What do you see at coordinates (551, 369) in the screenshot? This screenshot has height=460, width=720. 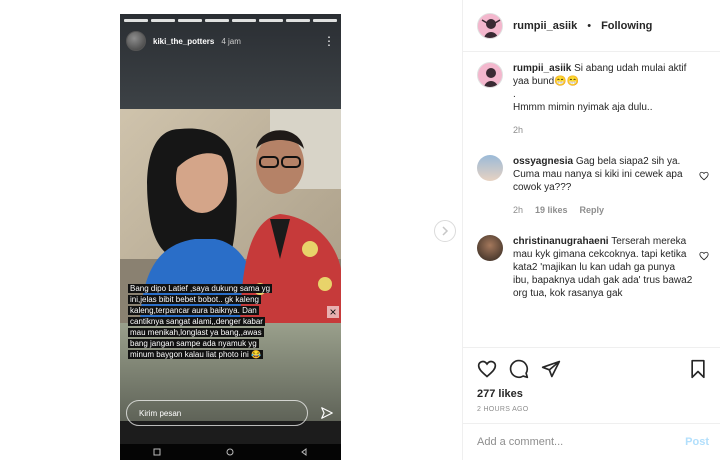 I see `share-icon` at bounding box center [551, 369].